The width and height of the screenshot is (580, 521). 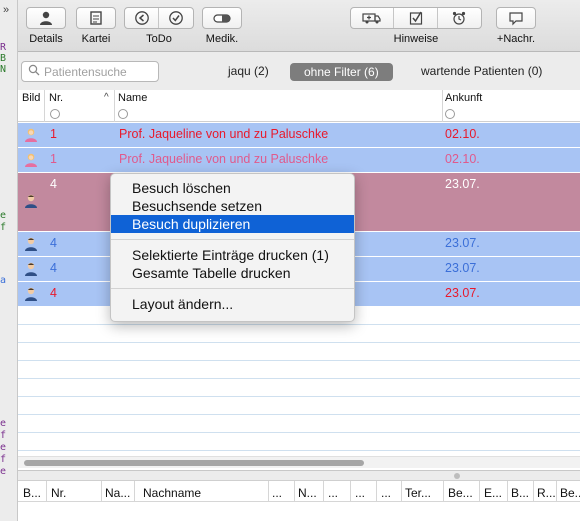 I want to click on left-fragment: B, so click(x=3, y=58).